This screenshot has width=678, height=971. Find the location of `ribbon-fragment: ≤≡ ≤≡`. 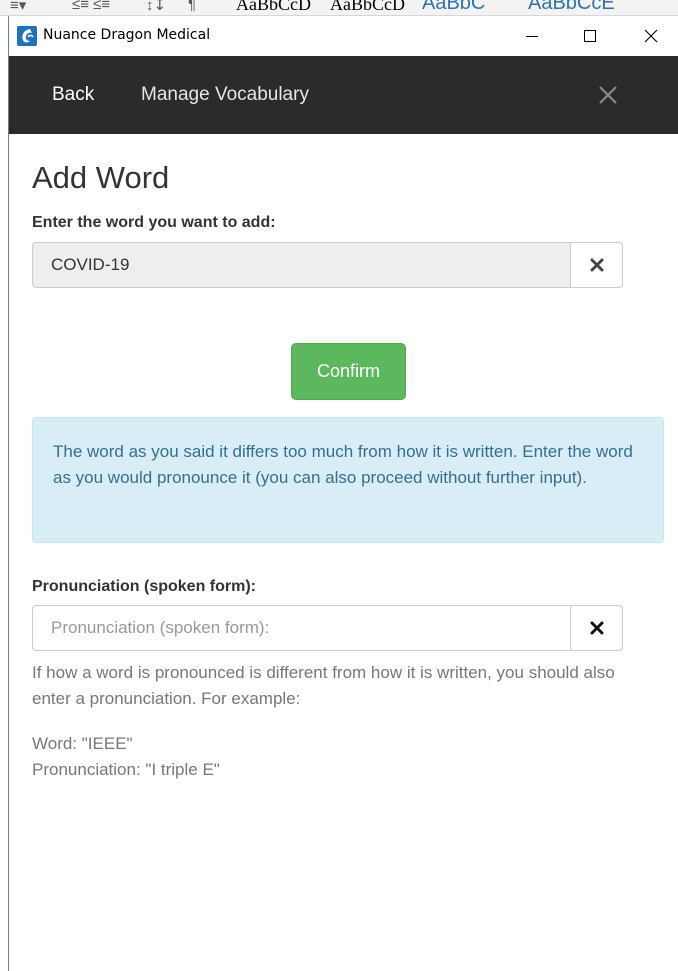

ribbon-fragment: ≤≡ ≤≡ is located at coordinates (91, 6).